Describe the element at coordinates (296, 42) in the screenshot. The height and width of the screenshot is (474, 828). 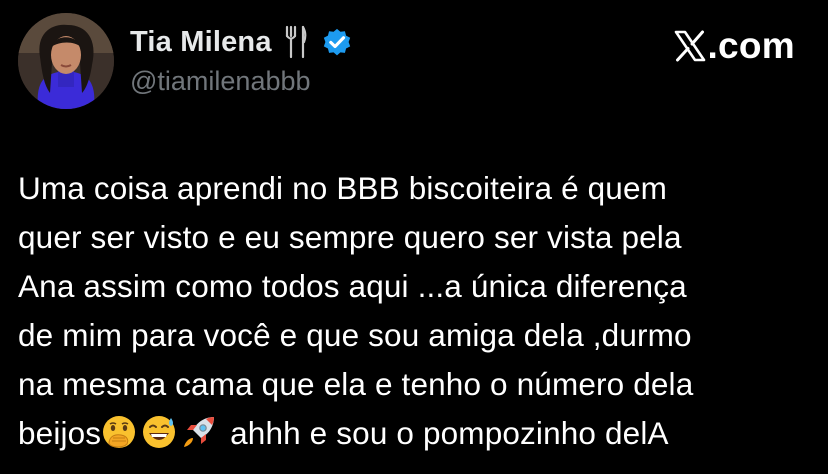
I see `fork-and-knife-icon` at that location.